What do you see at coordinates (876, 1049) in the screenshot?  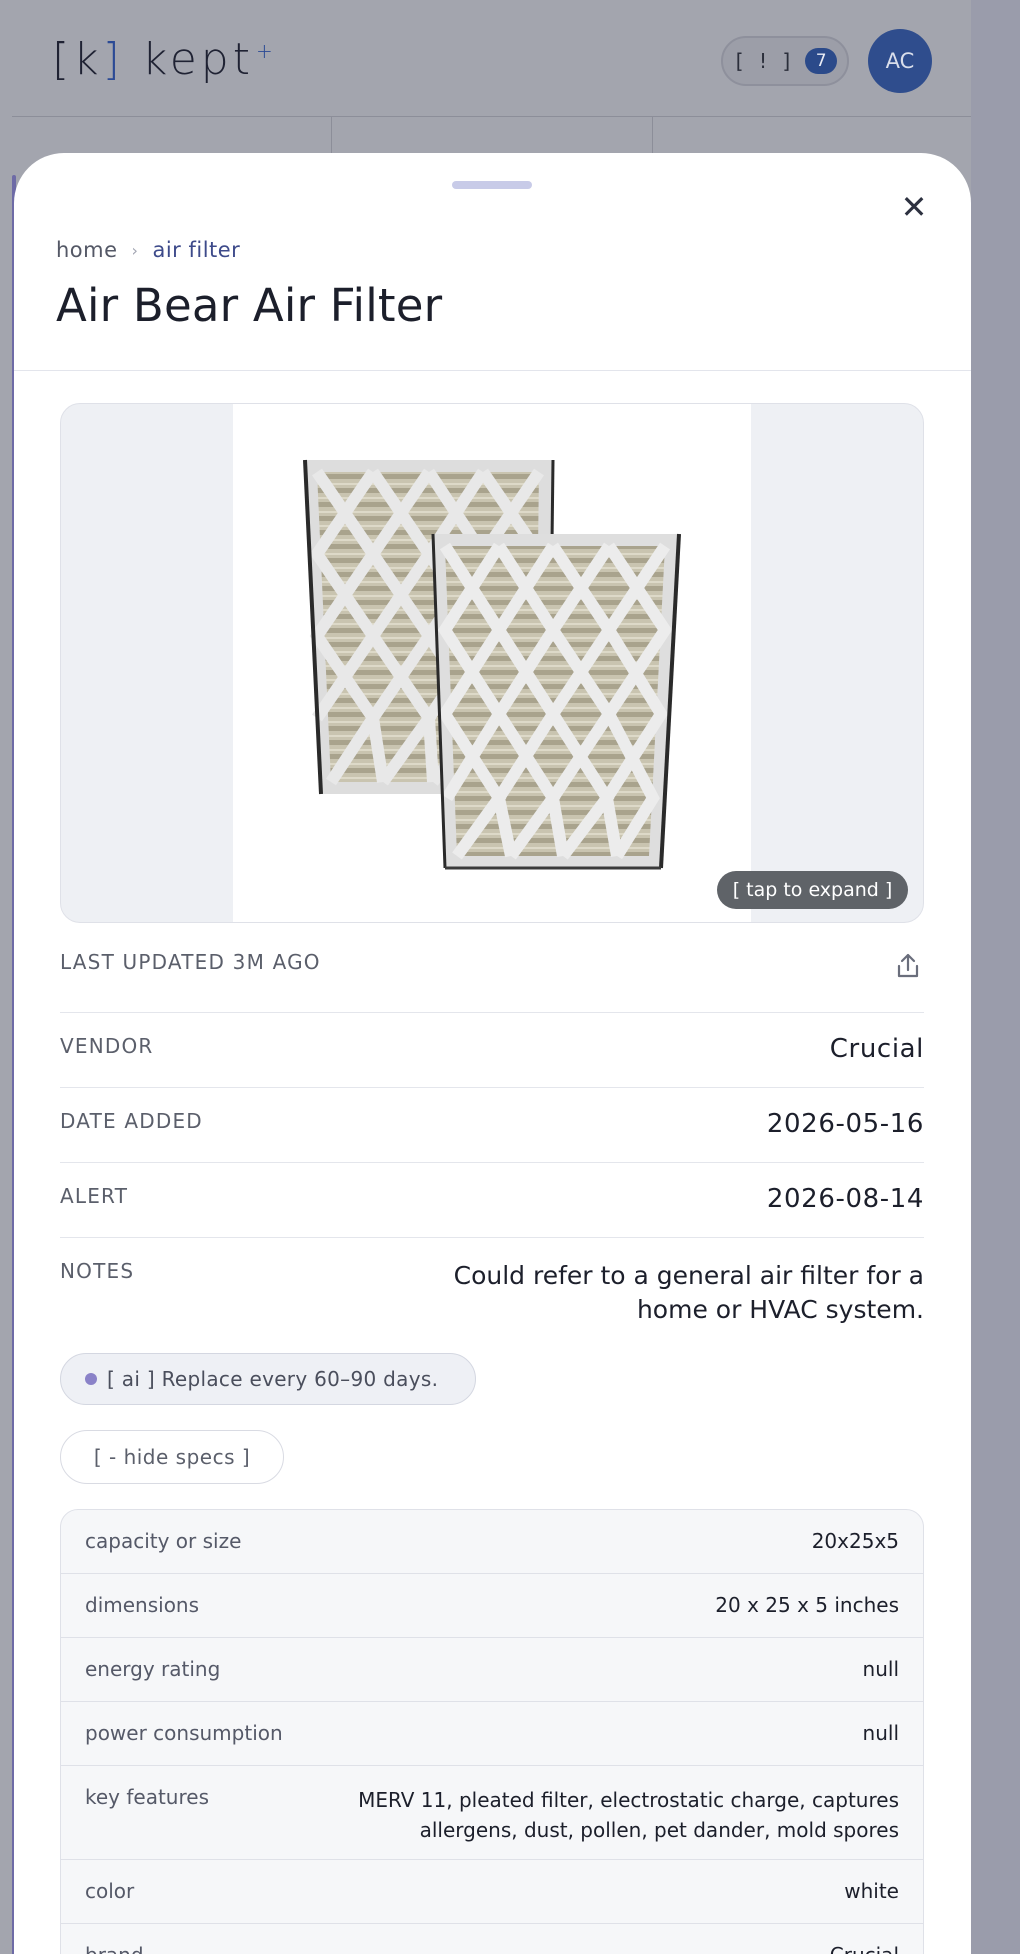 I see `detail-value: Crucial` at bounding box center [876, 1049].